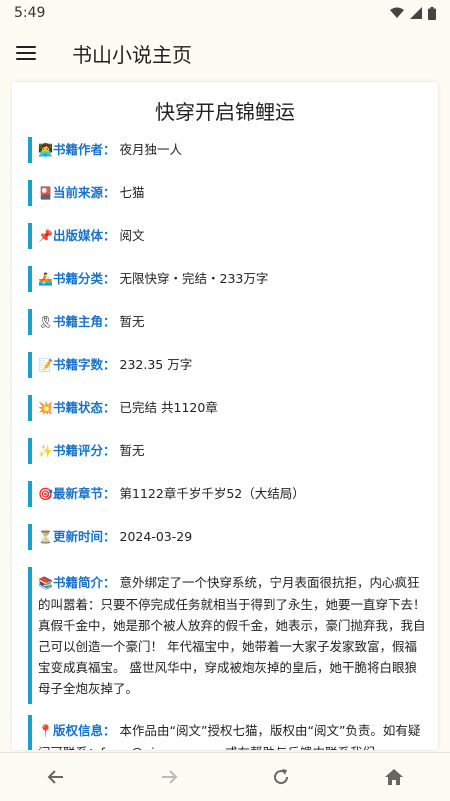 The height and width of the screenshot is (801, 450). Describe the element at coordinates (45, 537) in the screenshot. I see `hourglass-icon: ⏳` at that location.